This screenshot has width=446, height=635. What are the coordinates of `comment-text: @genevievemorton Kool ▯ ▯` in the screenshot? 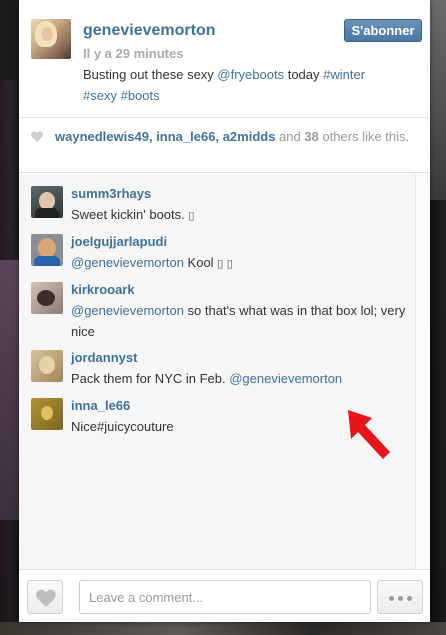 It's located at (239, 263).